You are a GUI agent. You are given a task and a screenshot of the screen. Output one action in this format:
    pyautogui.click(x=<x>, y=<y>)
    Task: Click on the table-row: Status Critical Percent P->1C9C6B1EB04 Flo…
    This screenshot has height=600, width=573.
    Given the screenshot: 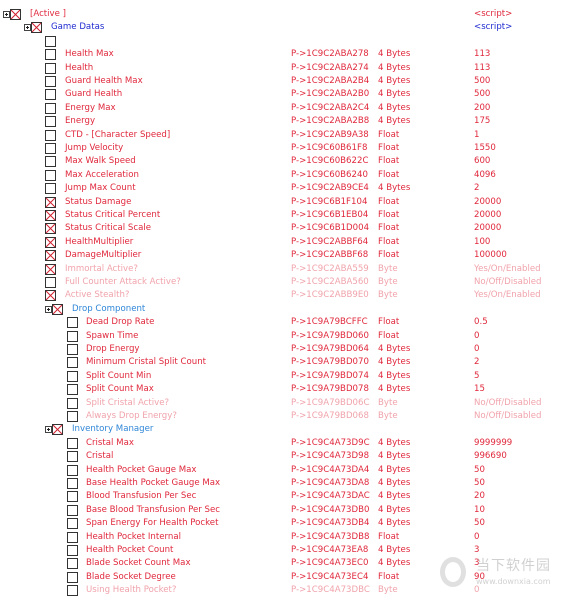 What is the action you would take?
    pyautogui.click(x=286, y=215)
    